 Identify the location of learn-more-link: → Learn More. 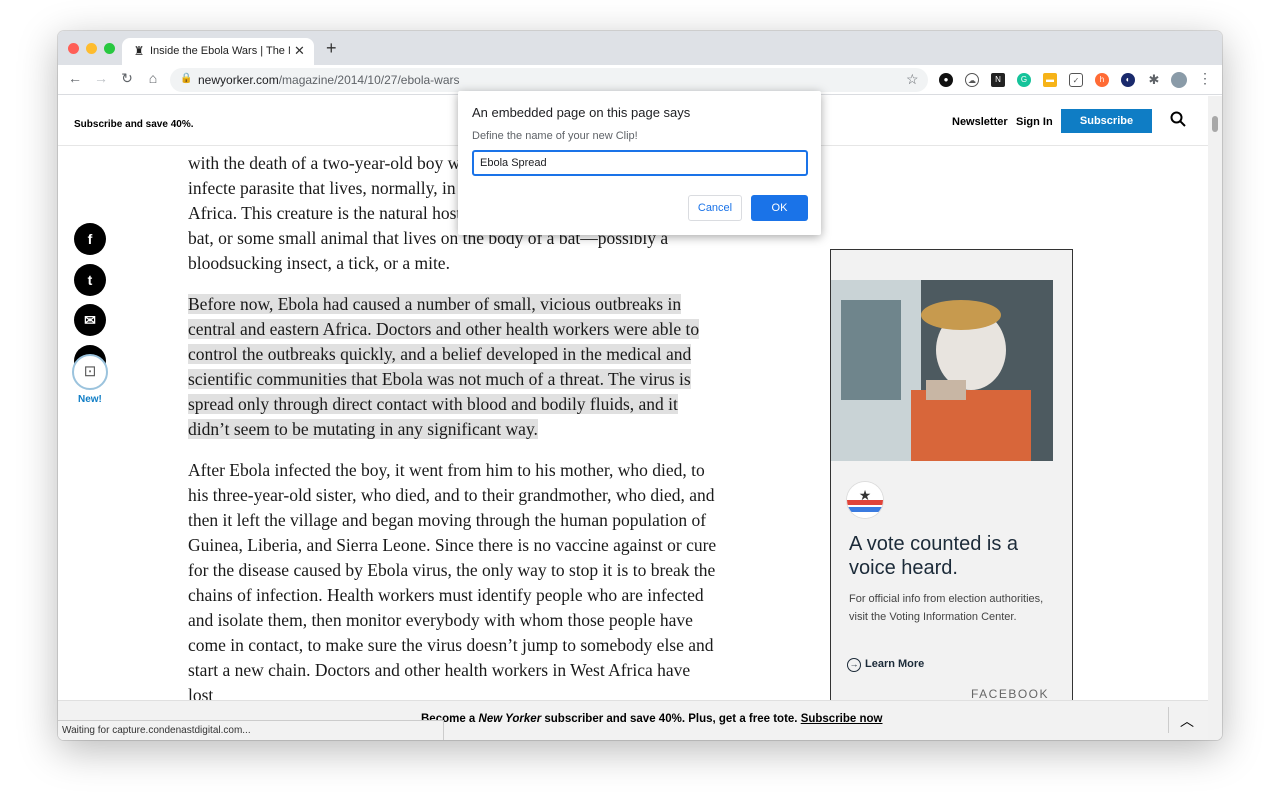
(885, 665).